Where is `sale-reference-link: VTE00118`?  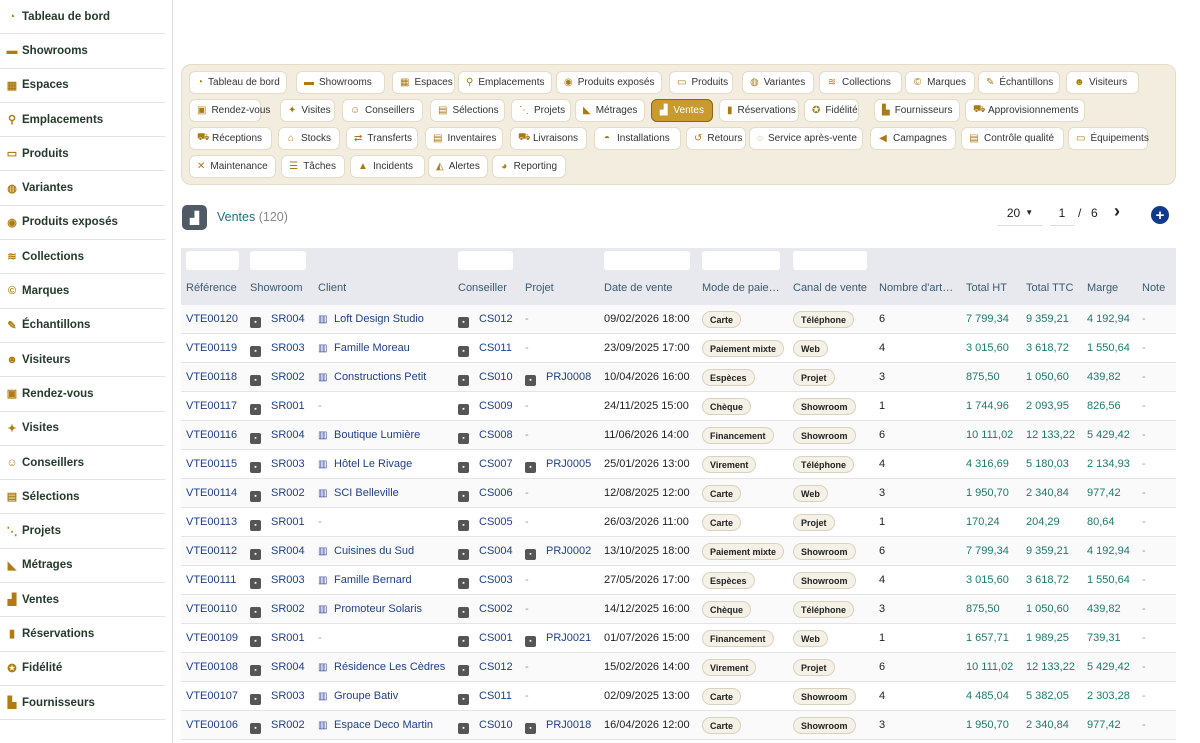 sale-reference-link: VTE00118 is located at coordinates (211, 377).